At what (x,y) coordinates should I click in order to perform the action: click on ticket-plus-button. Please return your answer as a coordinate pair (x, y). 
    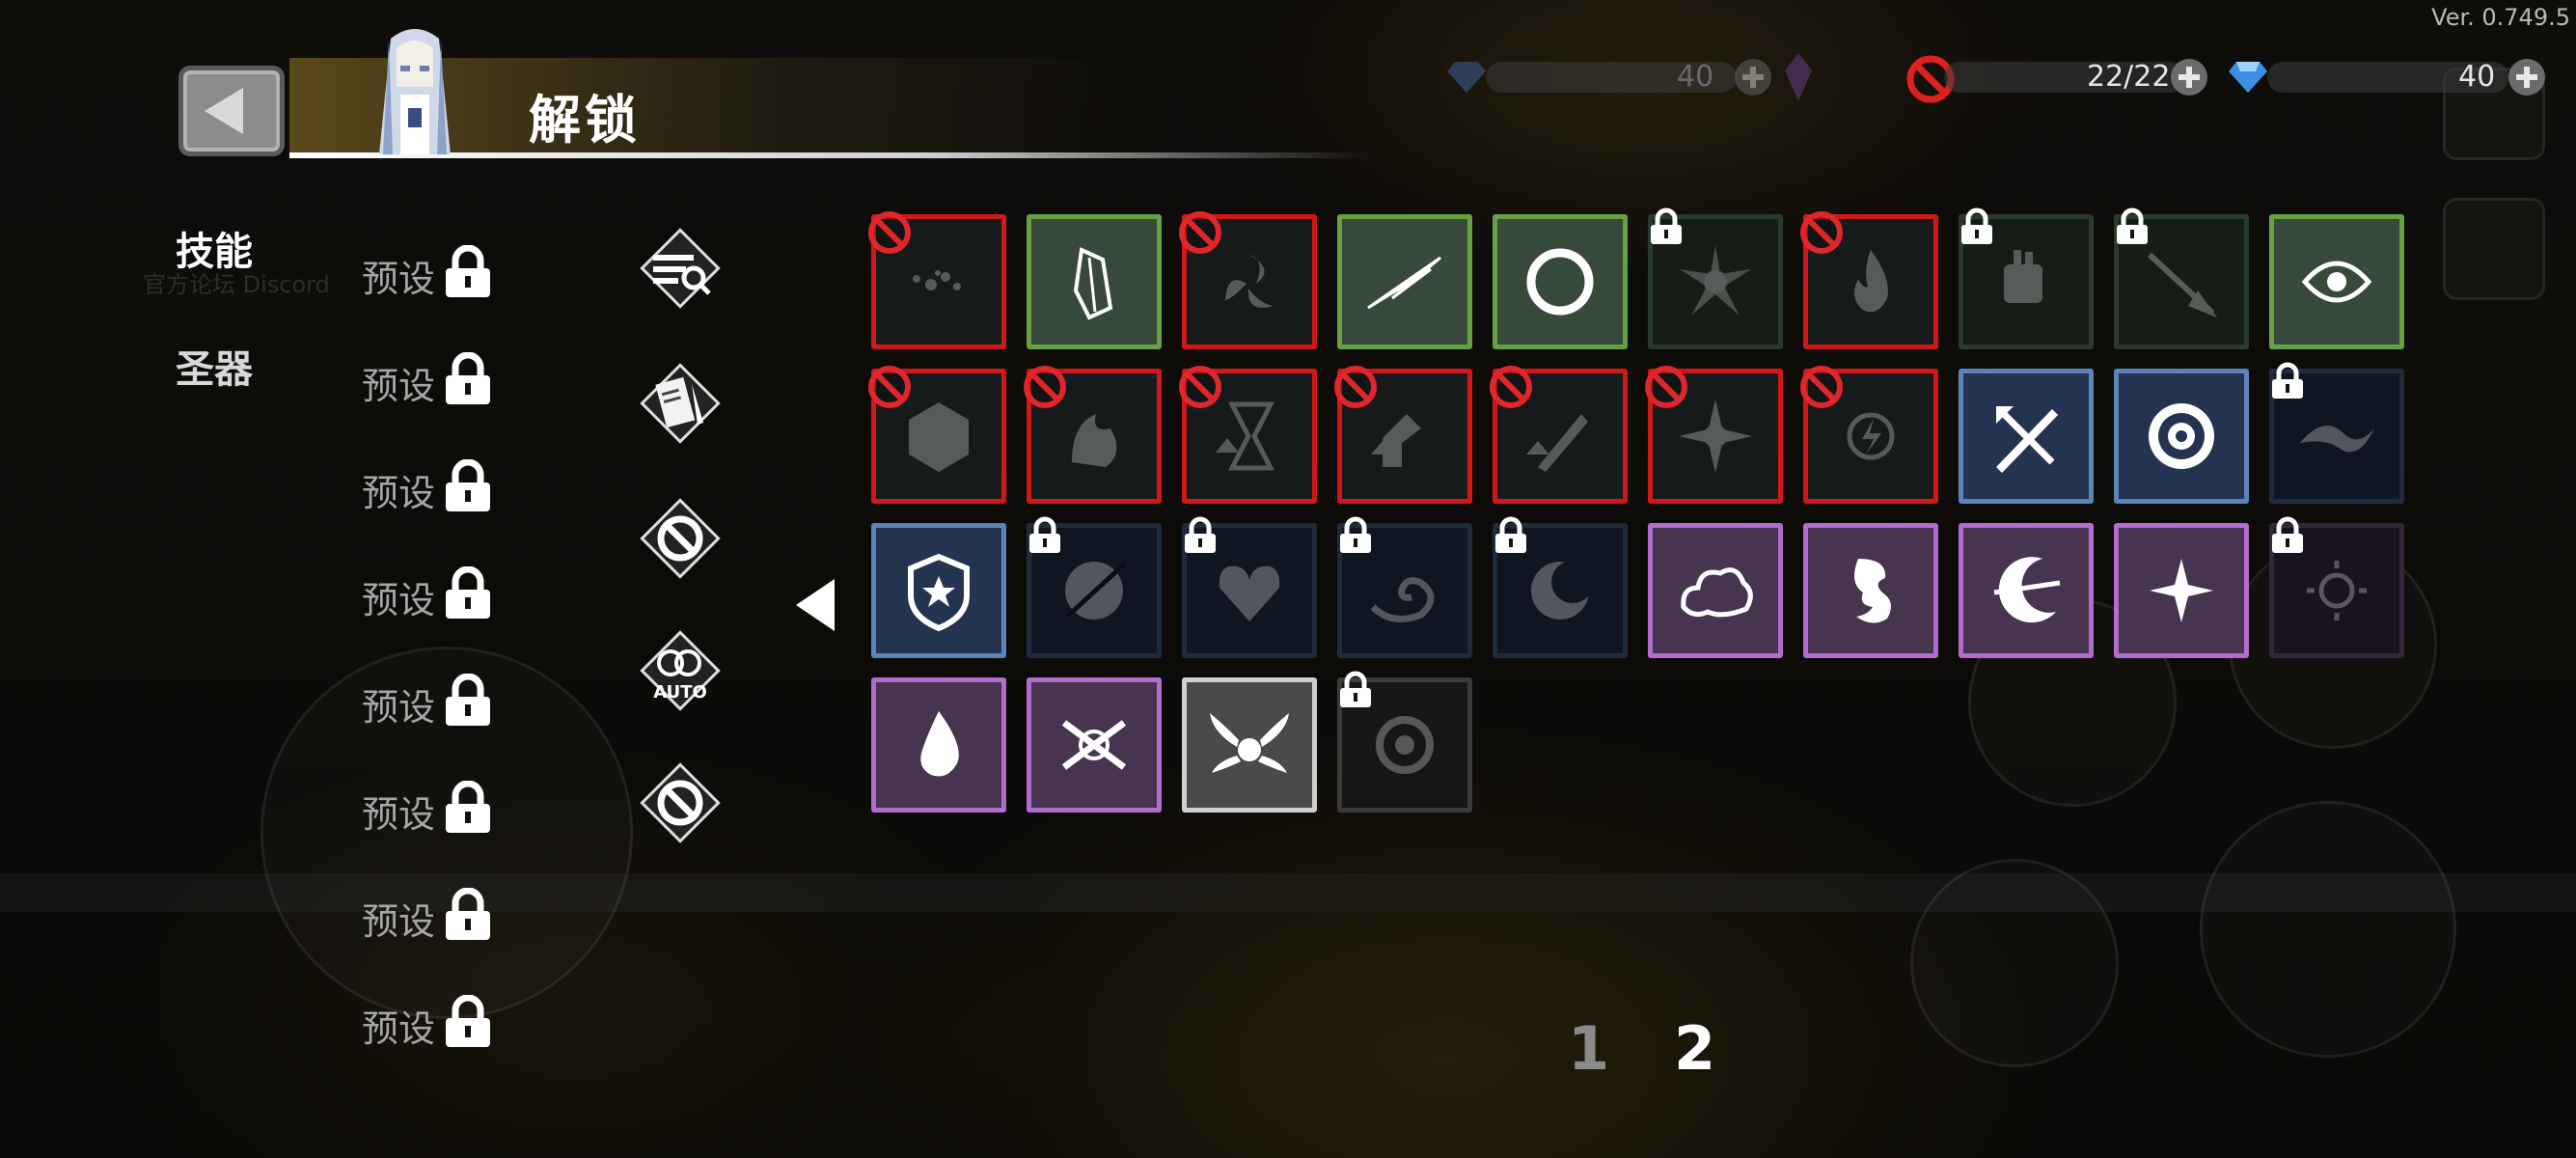
    Looking at the image, I should click on (2189, 77).